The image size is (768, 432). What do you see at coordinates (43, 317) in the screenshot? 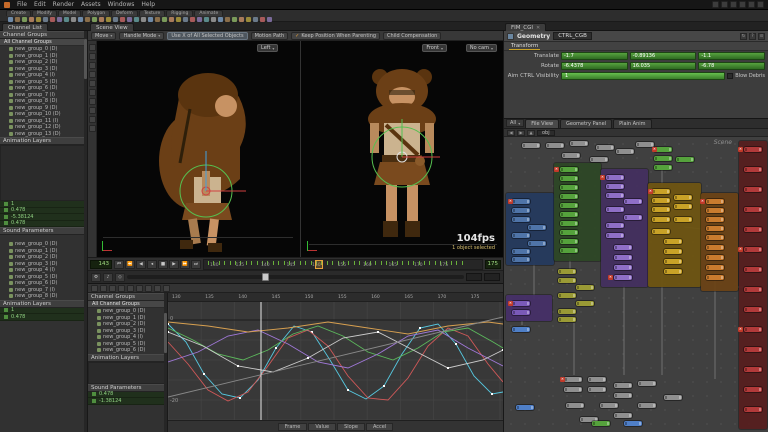
I see `sound-parameter-row: 0.478` at bounding box center [43, 317].